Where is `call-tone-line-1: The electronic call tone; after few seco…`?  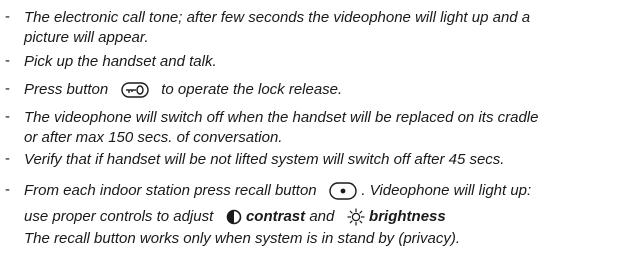 call-tone-line-1: The electronic call tone; after few seco… is located at coordinates (277, 17).